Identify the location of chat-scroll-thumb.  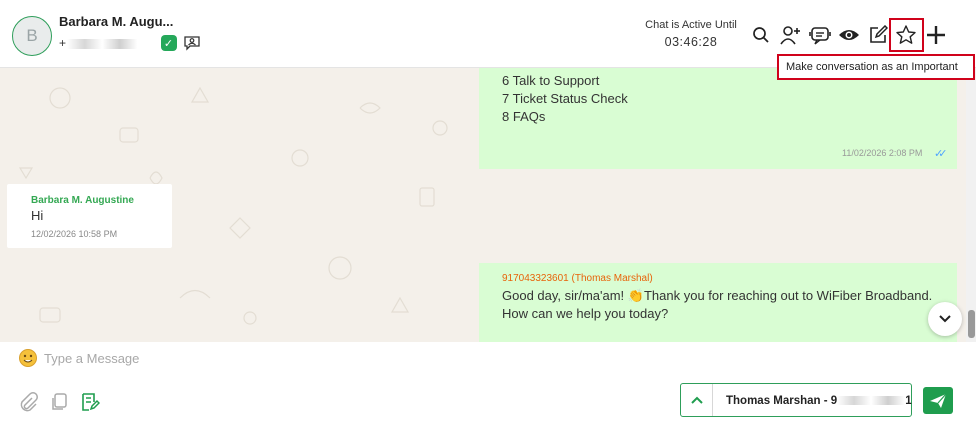
(971, 324).